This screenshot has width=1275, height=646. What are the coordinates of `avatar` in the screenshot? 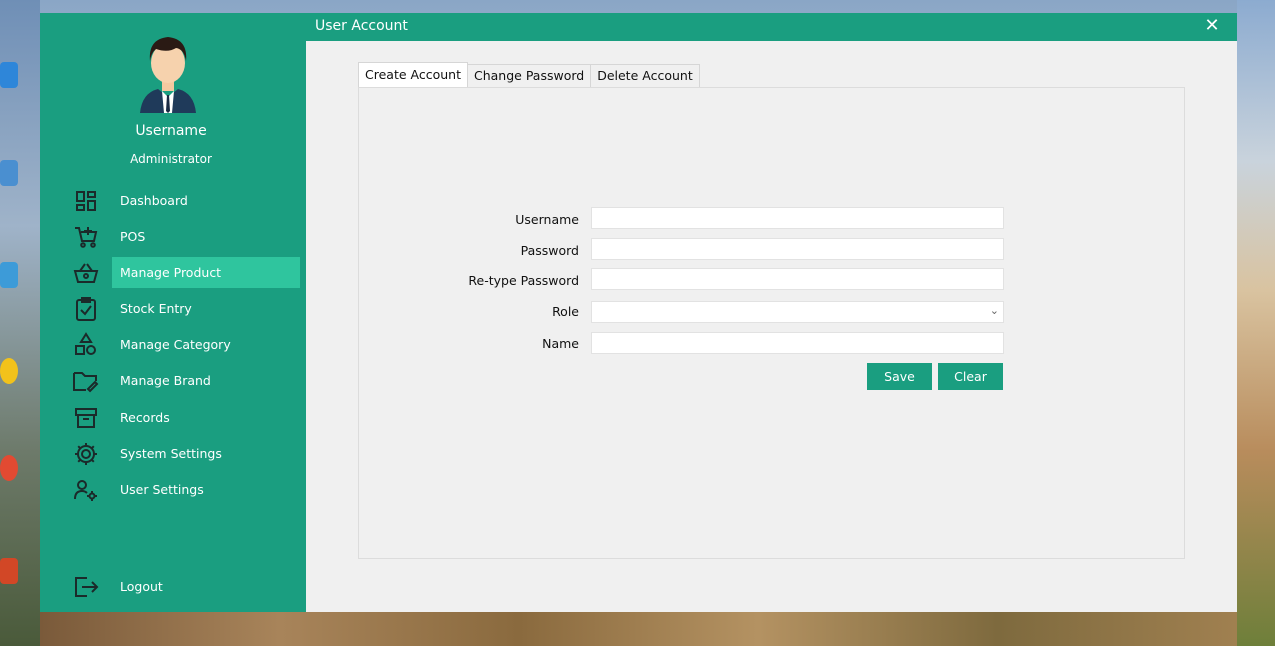 It's located at (168, 75).